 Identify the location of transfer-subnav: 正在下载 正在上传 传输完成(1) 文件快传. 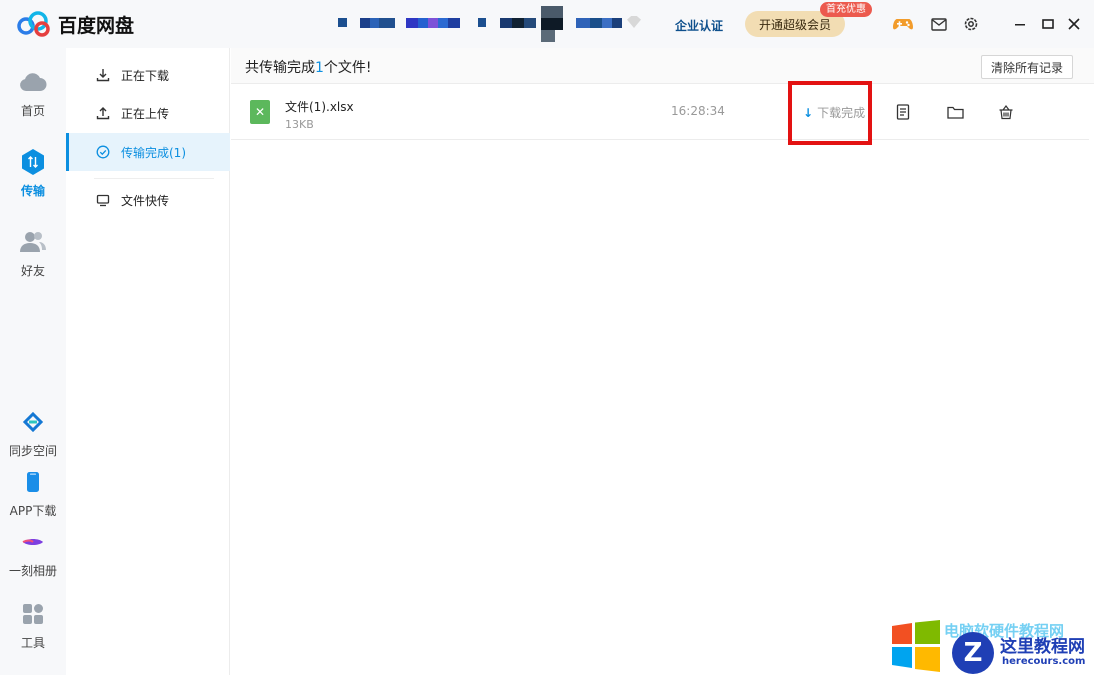
(148, 361).